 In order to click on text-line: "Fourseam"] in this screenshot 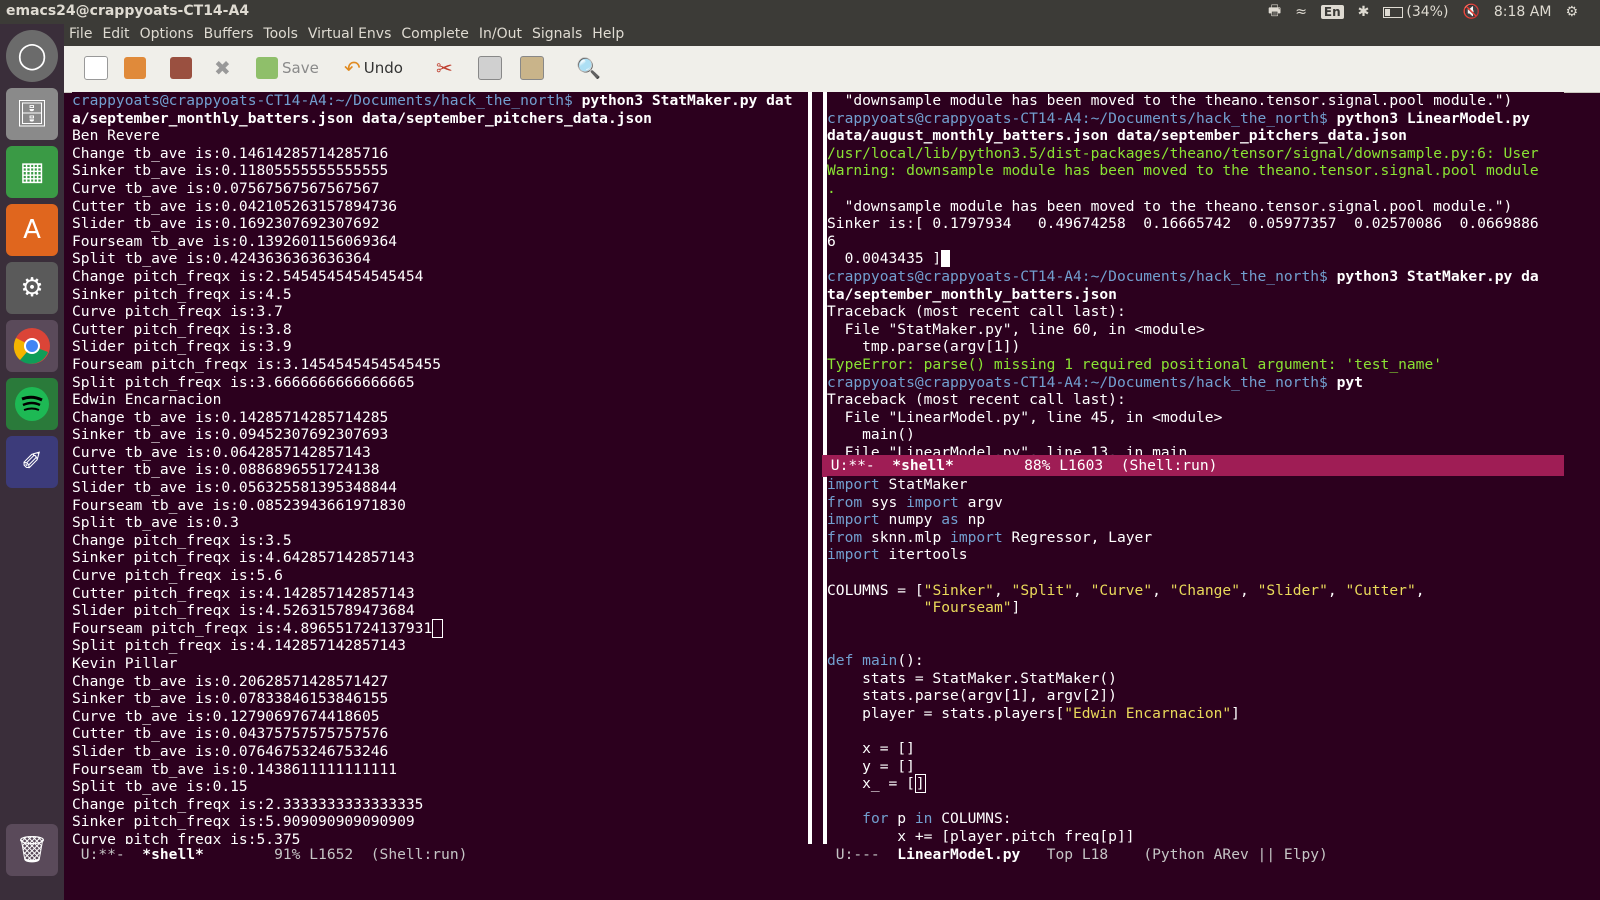, I will do `click(1195, 608)`.